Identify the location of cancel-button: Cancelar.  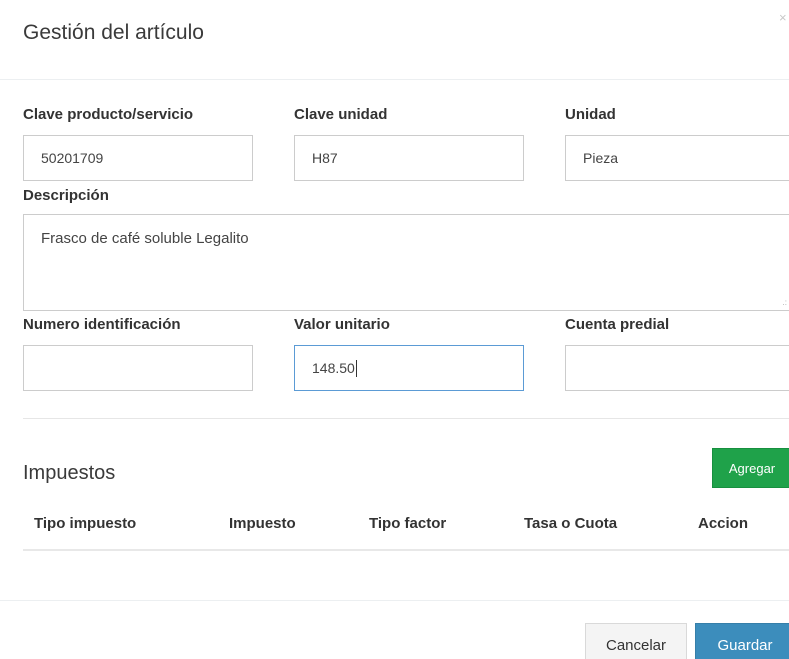
(636, 641).